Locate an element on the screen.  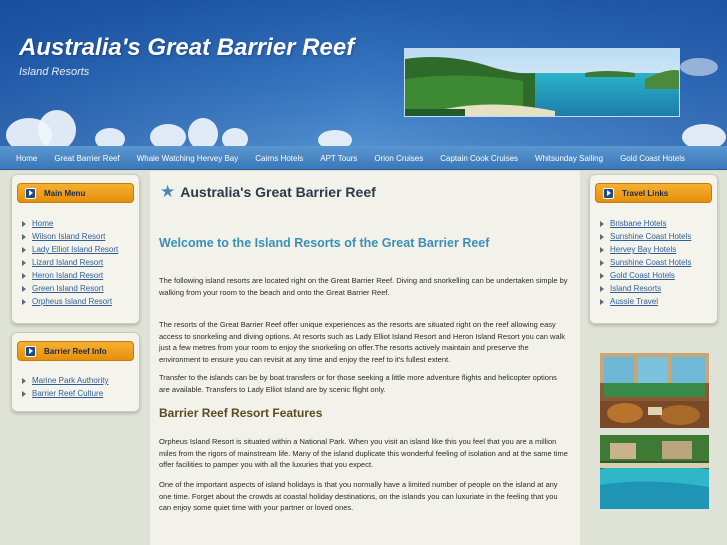
menu-link-lady-elliot-island: Lady Elliot Island Resort is located at coordinates (75, 249).